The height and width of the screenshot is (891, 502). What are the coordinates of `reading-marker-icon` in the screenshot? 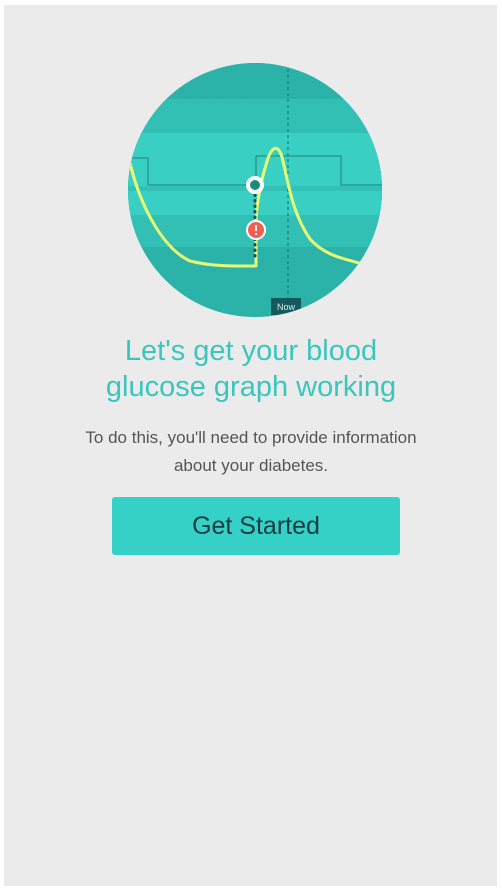 It's located at (255, 185).